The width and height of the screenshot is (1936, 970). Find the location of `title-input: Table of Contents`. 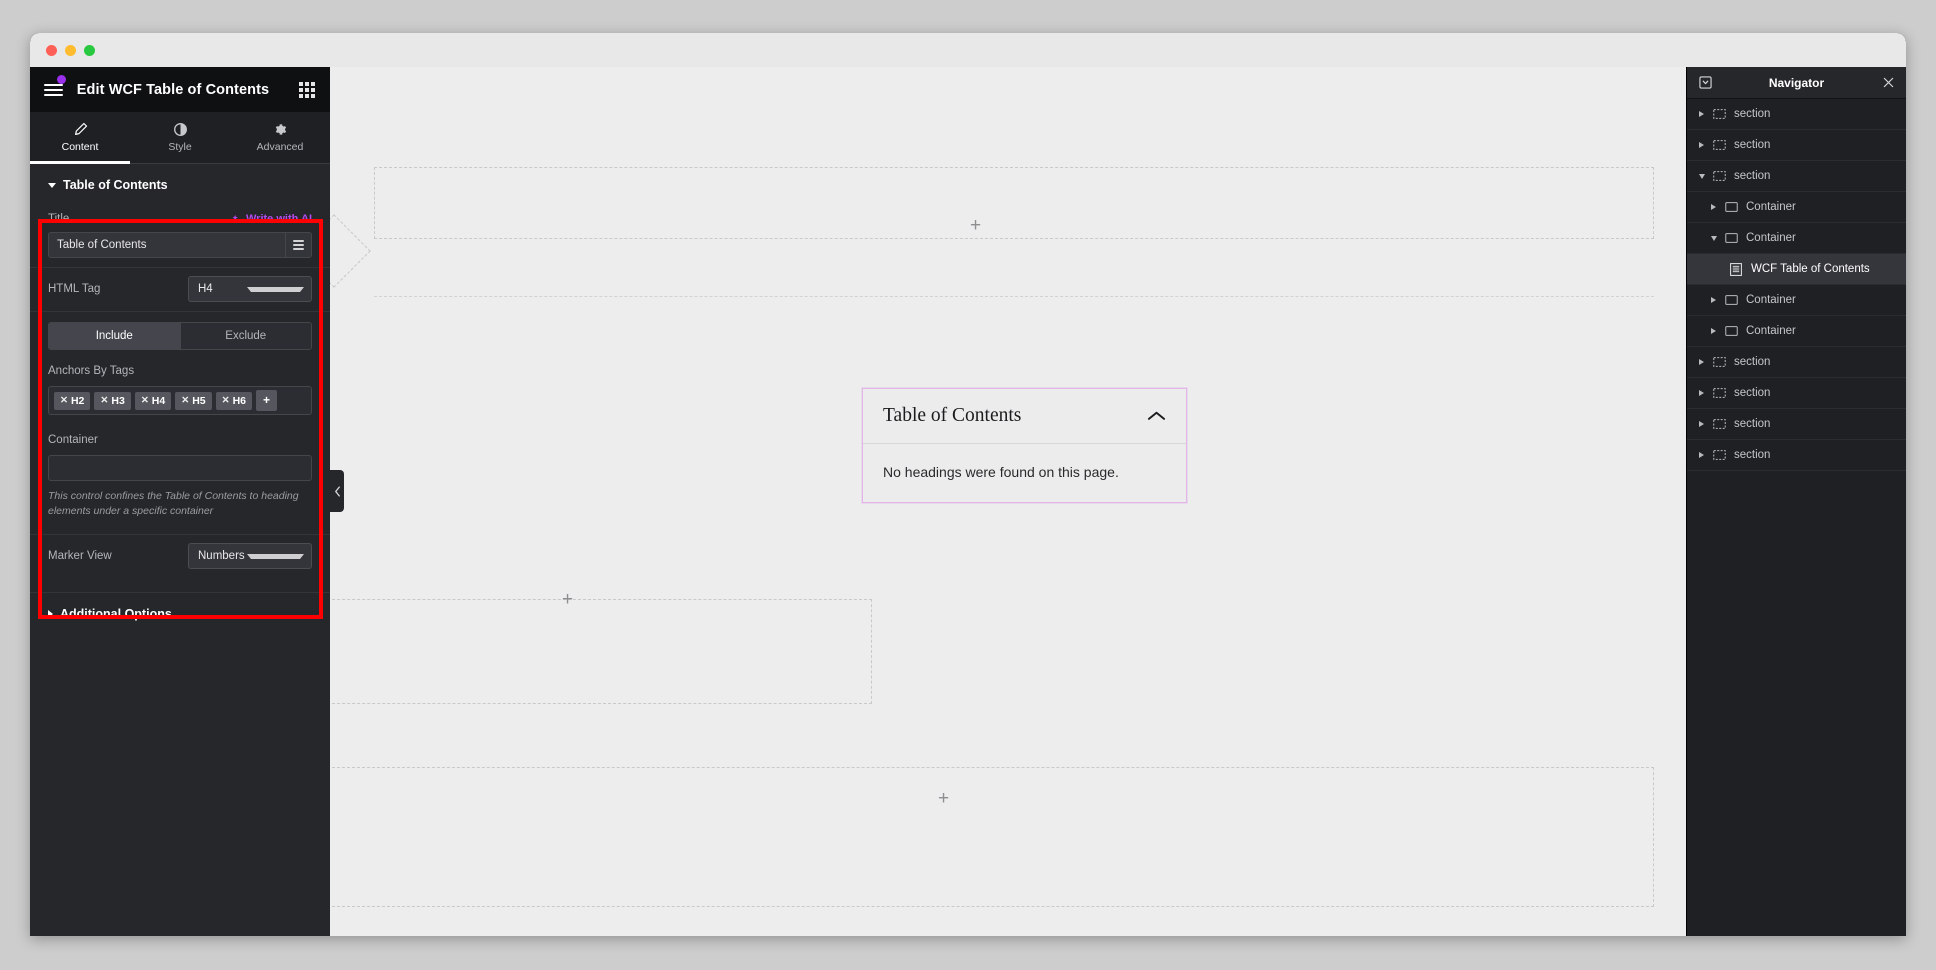

title-input: Table of Contents is located at coordinates (180, 245).